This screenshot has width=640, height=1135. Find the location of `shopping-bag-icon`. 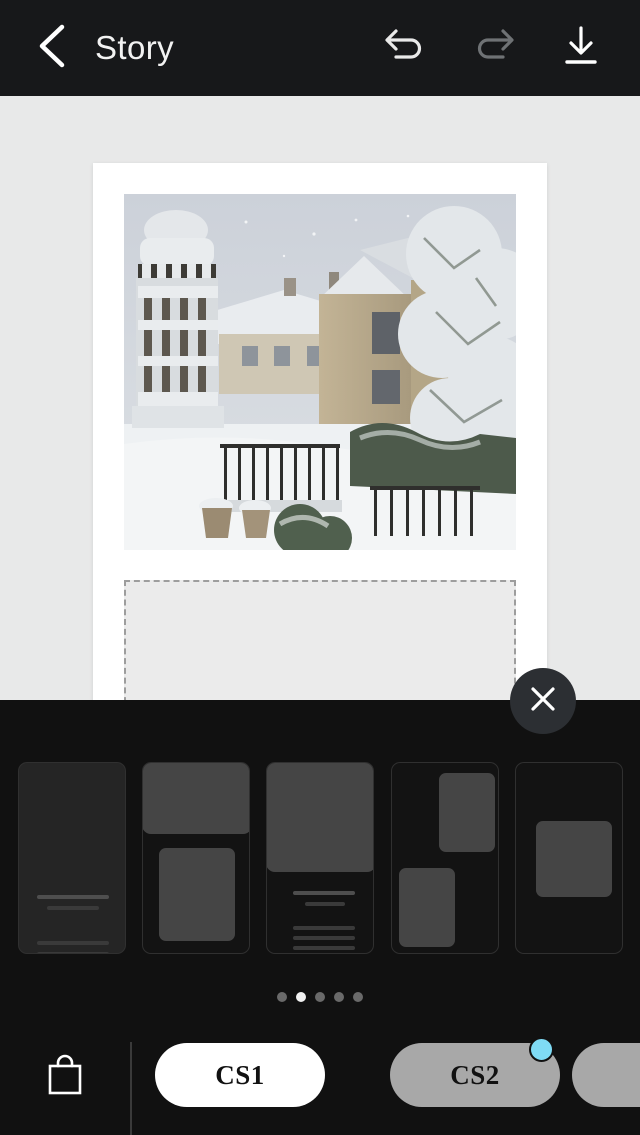

shopping-bag-icon is located at coordinates (65, 1077).